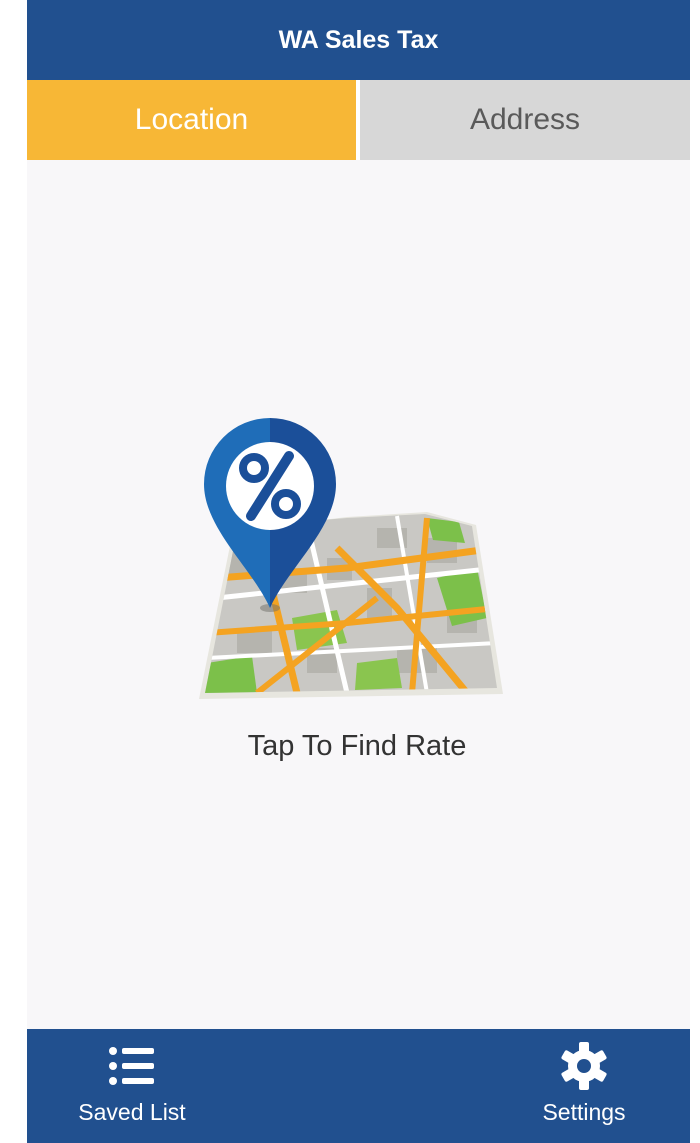  What do you see at coordinates (358, 120) in the screenshot?
I see `tab-bar: Location Address` at bounding box center [358, 120].